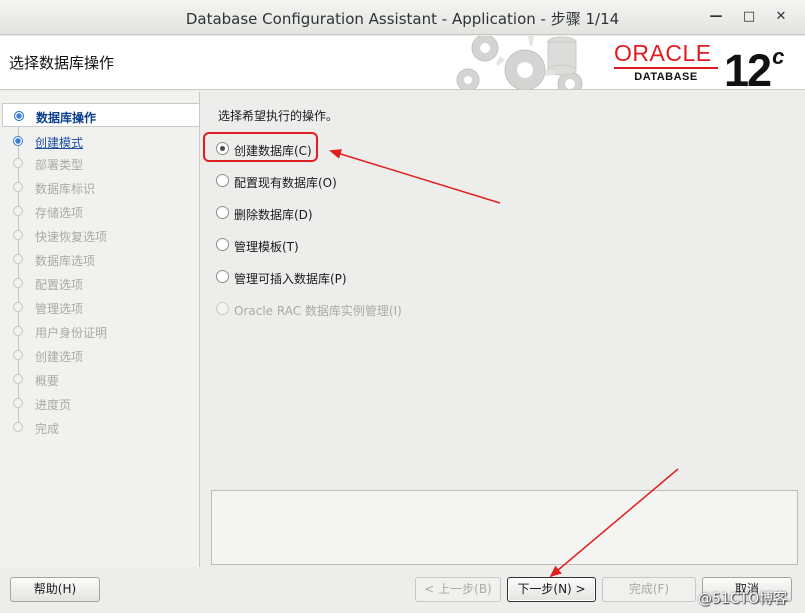  Describe the element at coordinates (290, 279) in the screenshot. I see `radio-label: 管理可插入数据库(P)` at that location.